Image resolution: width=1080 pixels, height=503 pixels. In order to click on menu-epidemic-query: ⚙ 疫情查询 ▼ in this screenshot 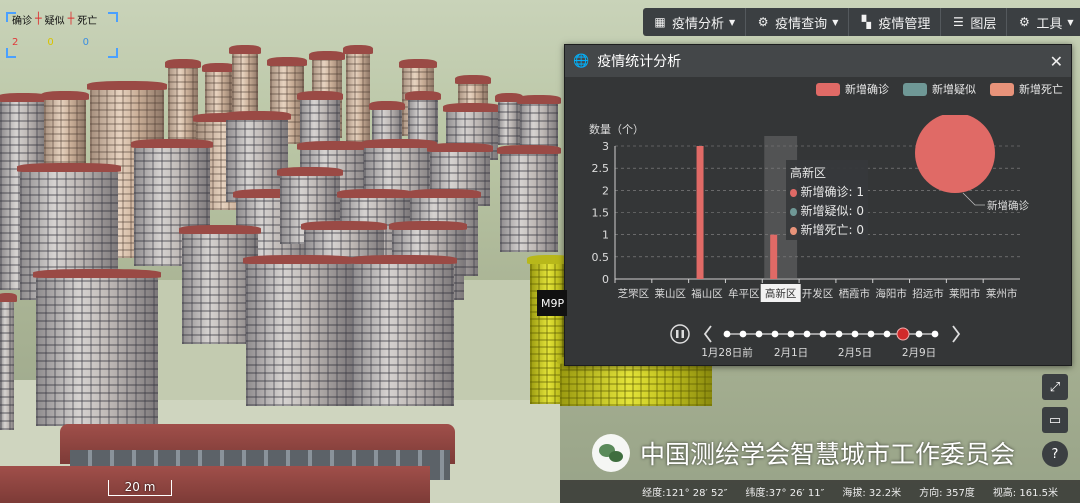, I will do `click(798, 22)`.